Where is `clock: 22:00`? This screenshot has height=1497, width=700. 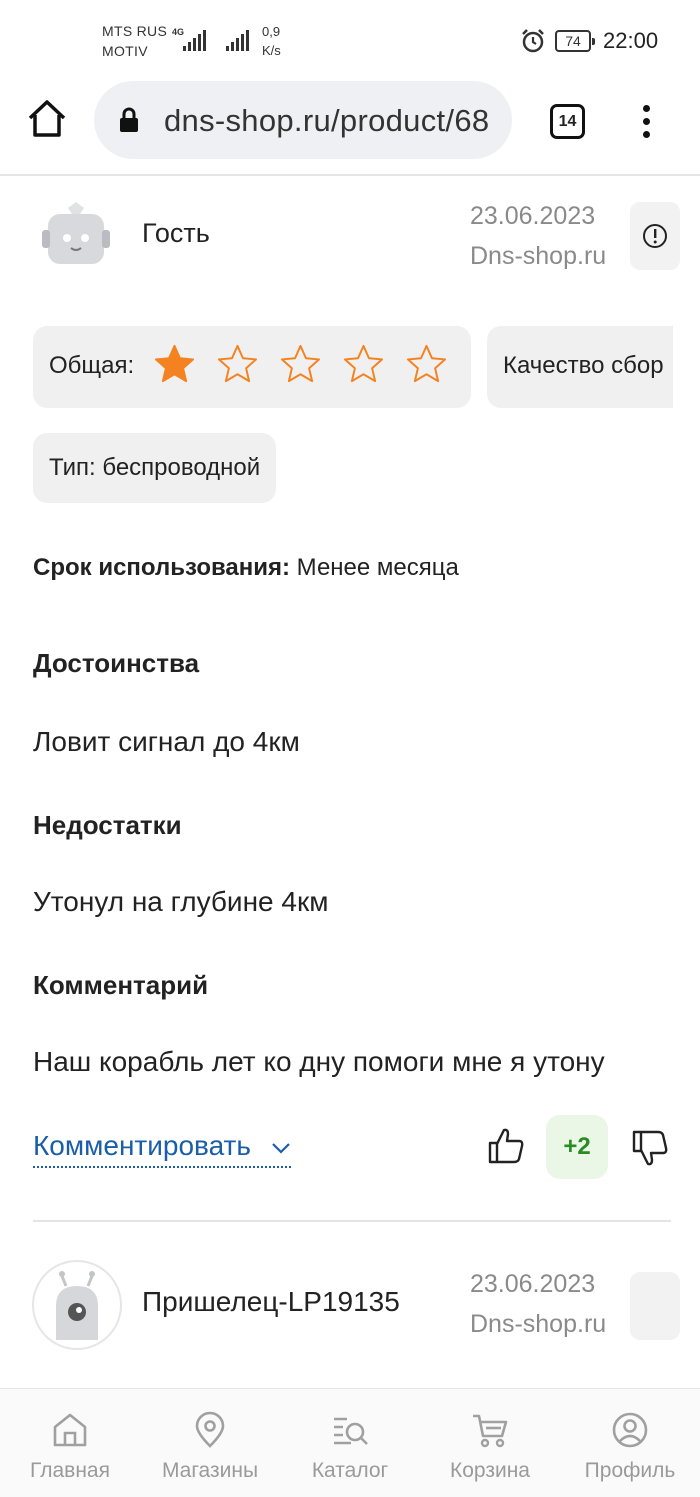
clock: 22:00 is located at coordinates (631, 40).